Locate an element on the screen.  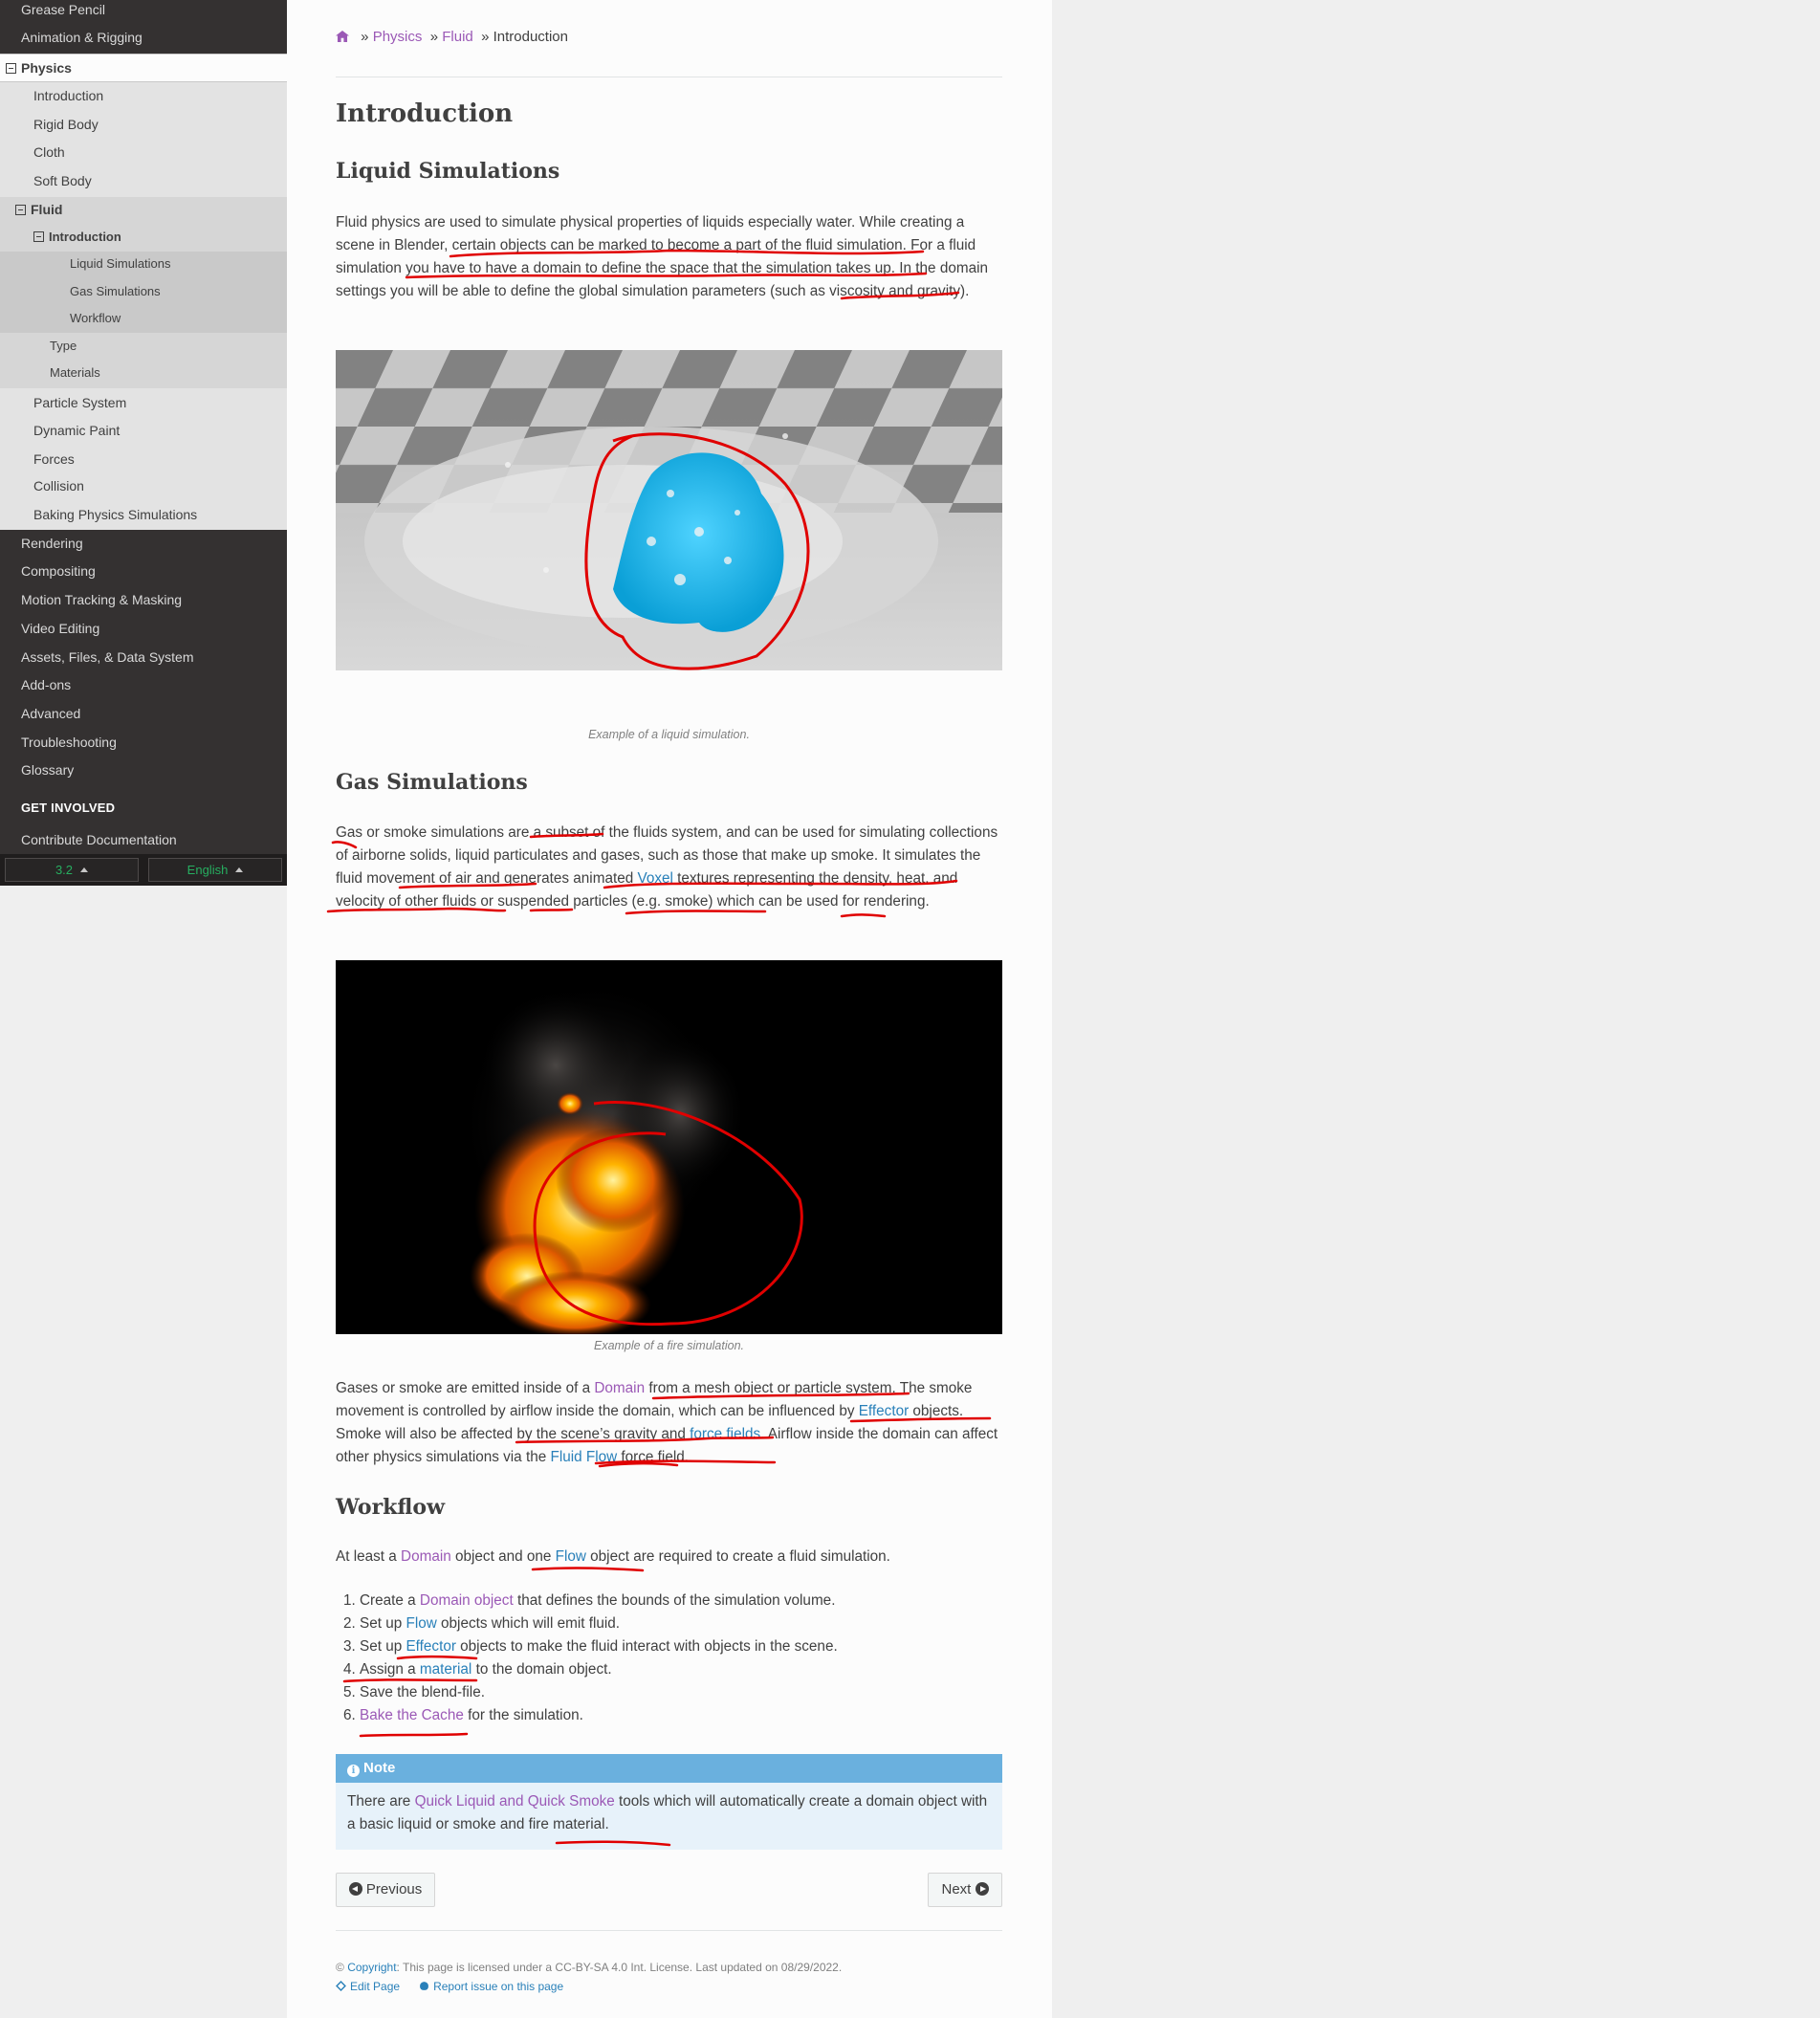
breadcrumb-current: Introduction is located at coordinates (530, 37).